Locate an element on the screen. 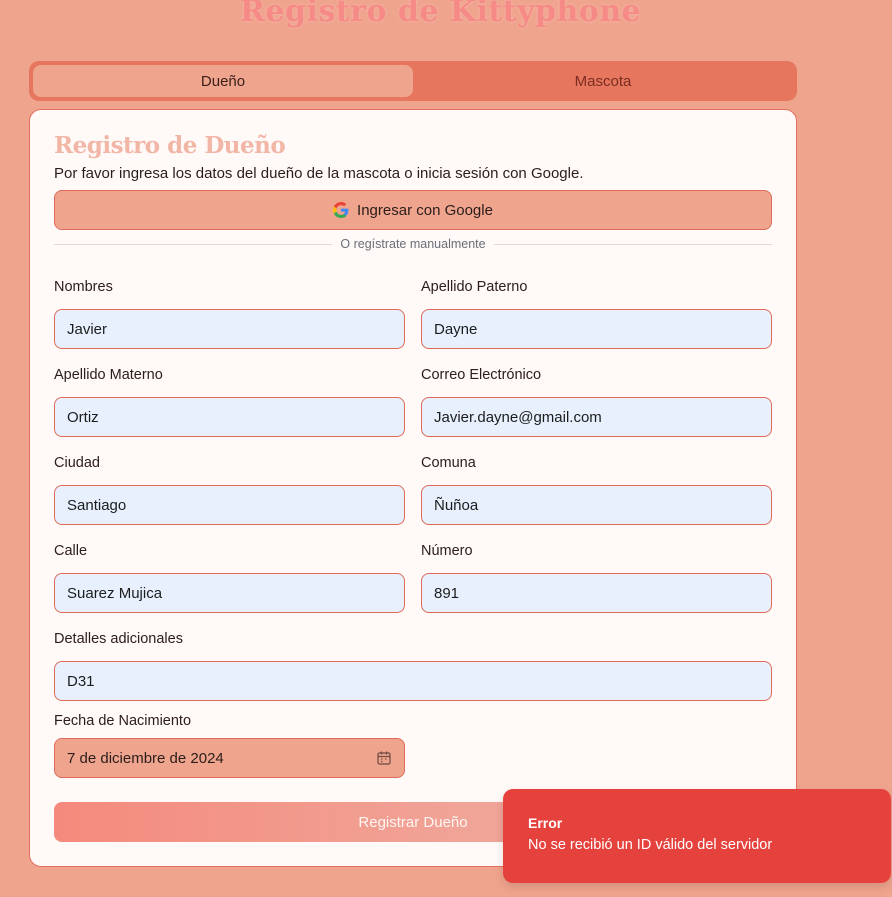  detalles-input: D31 is located at coordinates (413, 681).